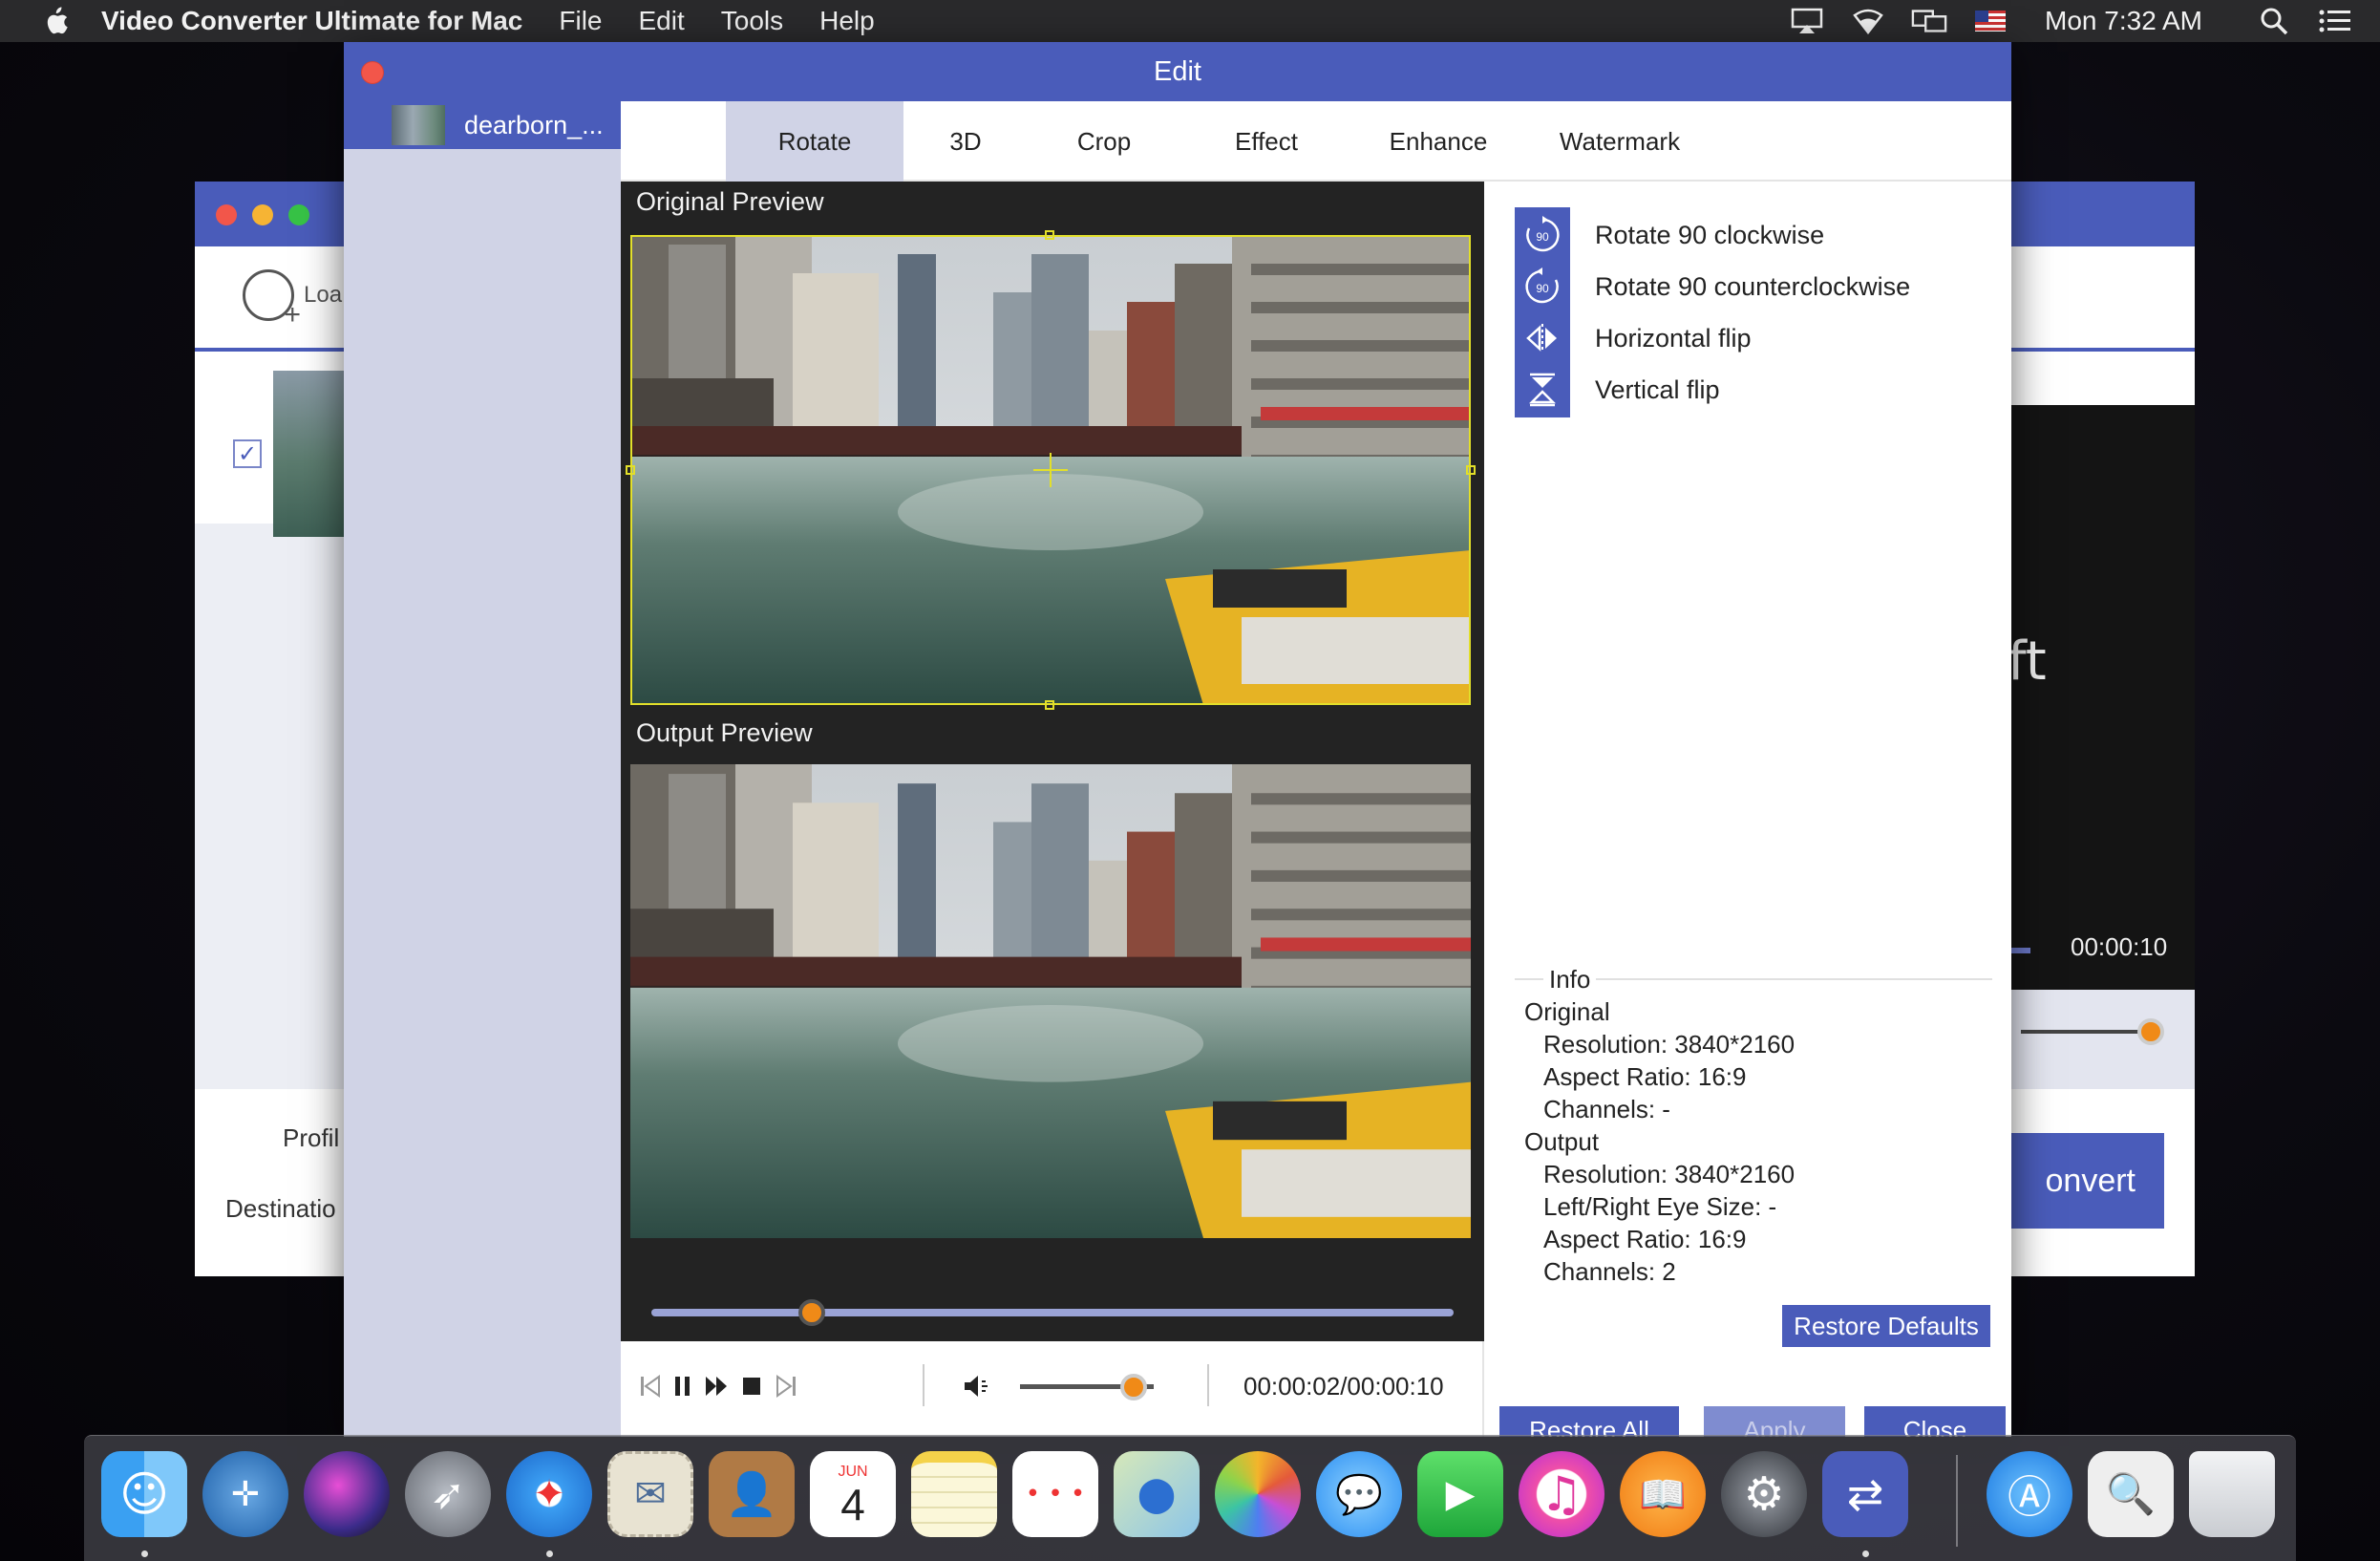 The height and width of the screenshot is (1561, 2380). What do you see at coordinates (814, 141) in the screenshot?
I see `tab-rotate: Rotate` at bounding box center [814, 141].